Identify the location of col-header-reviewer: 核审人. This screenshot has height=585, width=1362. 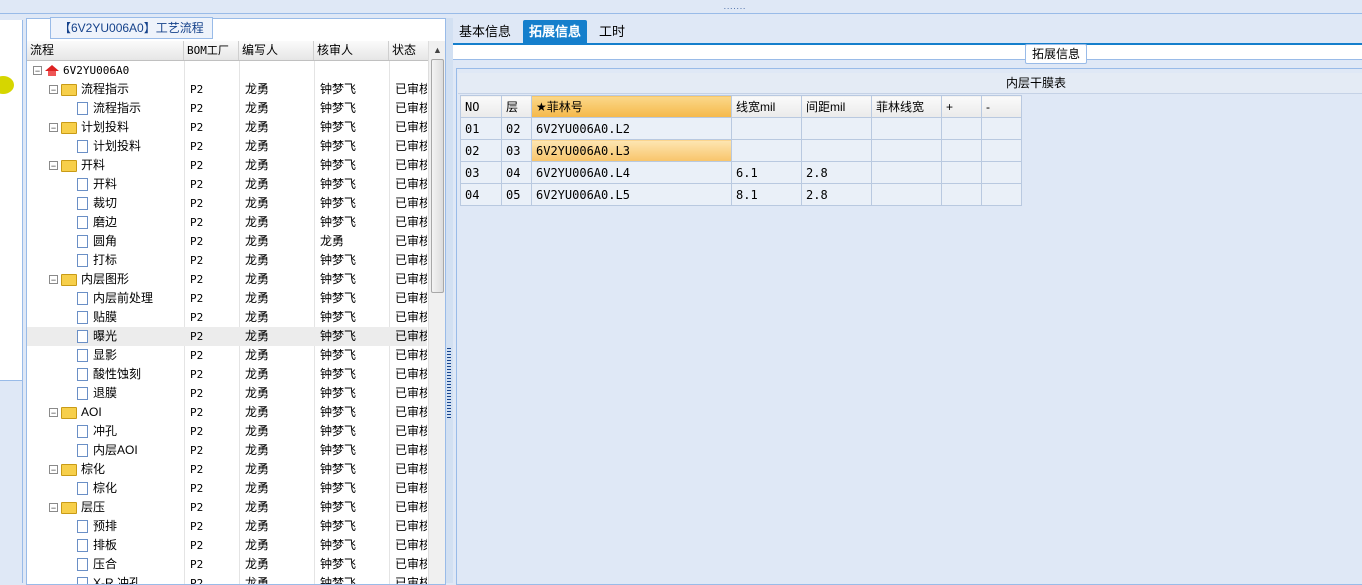
(351, 50).